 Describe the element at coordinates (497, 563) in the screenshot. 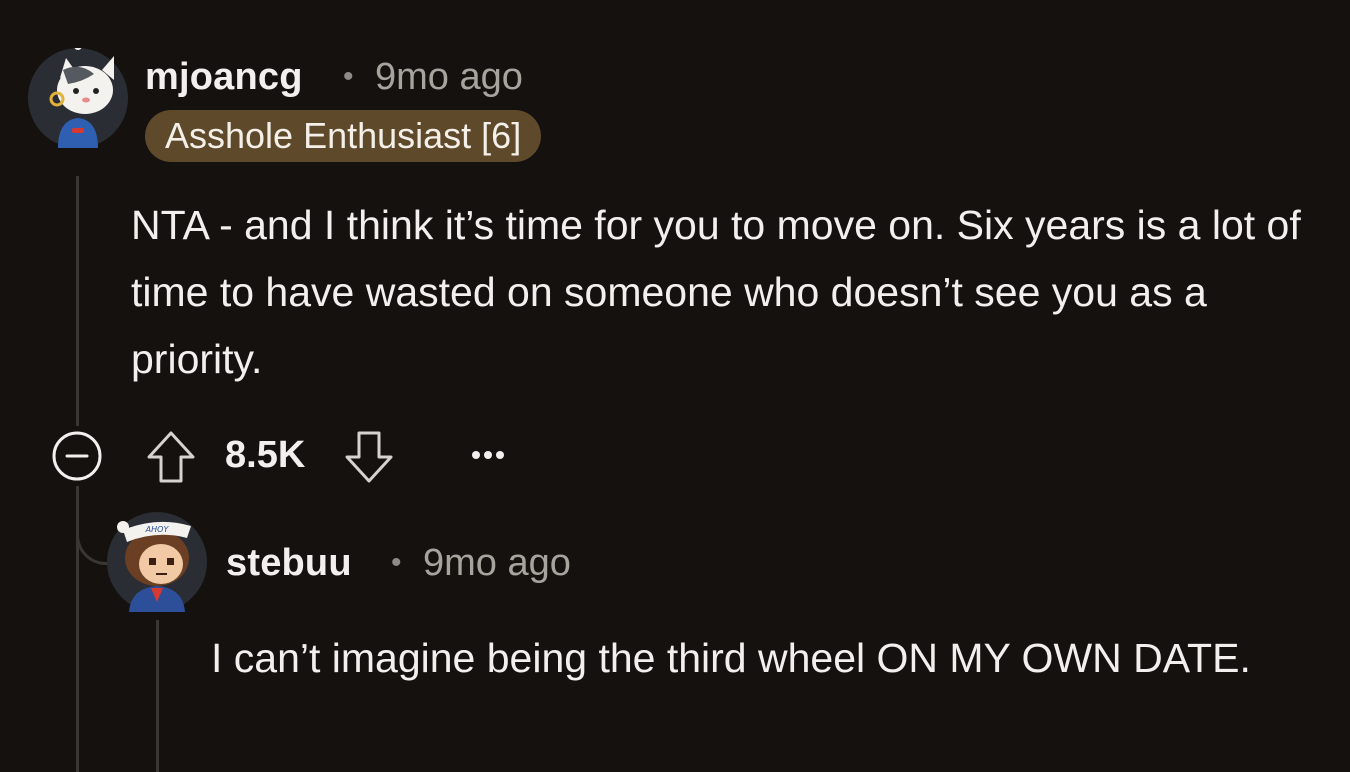

I see `reply-timestamp: 9mo ago` at that location.